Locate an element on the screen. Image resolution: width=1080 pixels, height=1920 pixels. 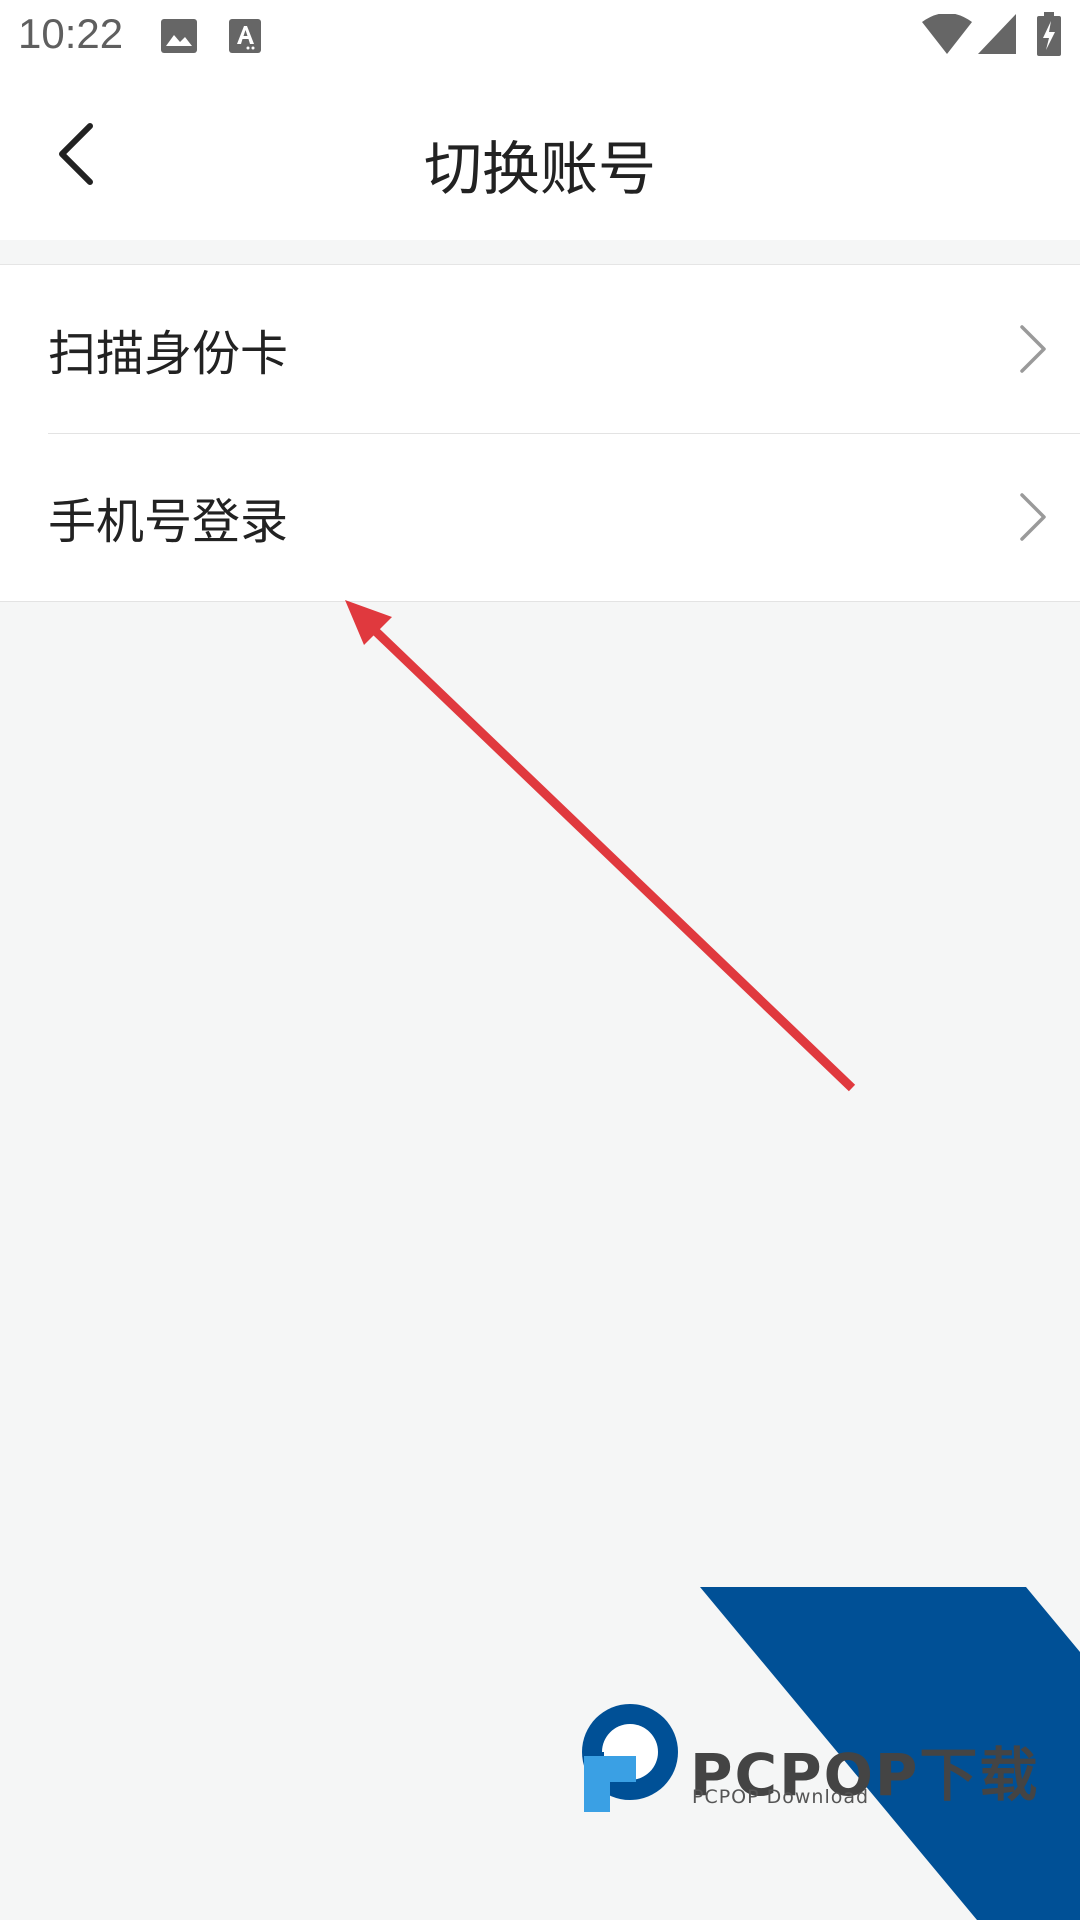
menu-item-phone-login: 手机号登录 is located at coordinates (540, 517).